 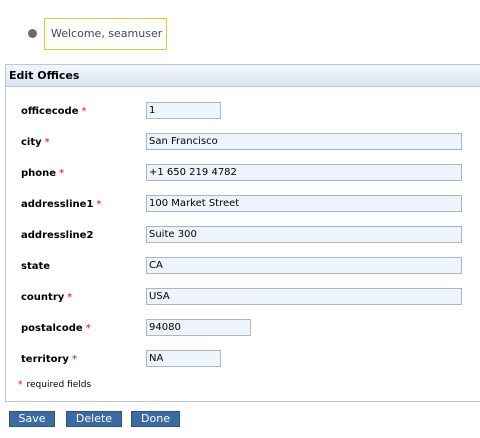 What do you see at coordinates (105, 34) in the screenshot?
I see `welcome-message: Welcome, seamuser` at bounding box center [105, 34].